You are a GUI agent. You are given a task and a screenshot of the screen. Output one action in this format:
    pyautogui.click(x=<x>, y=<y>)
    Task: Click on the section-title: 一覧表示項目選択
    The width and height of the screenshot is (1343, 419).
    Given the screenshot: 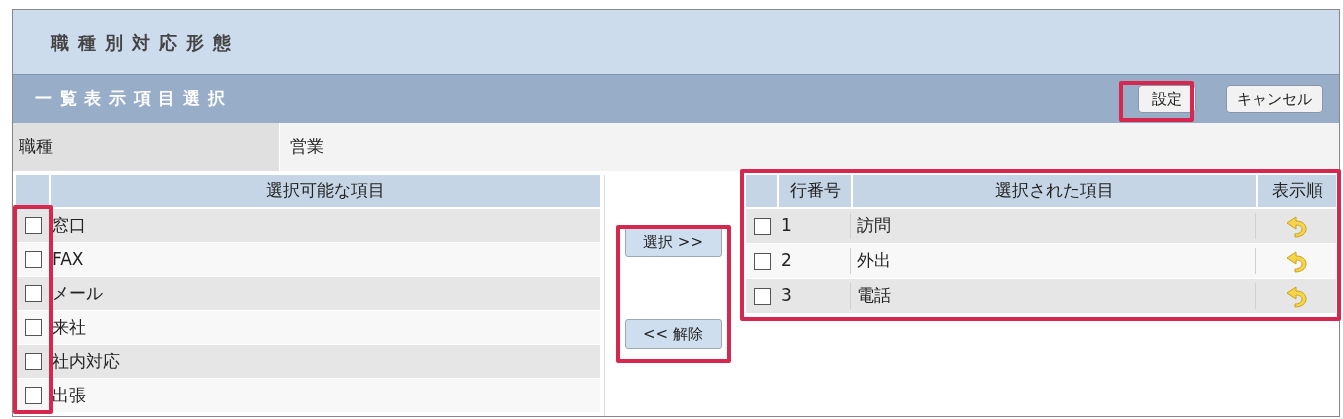 What is the action you would take?
    pyautogui.click(x=134, y=99)
    